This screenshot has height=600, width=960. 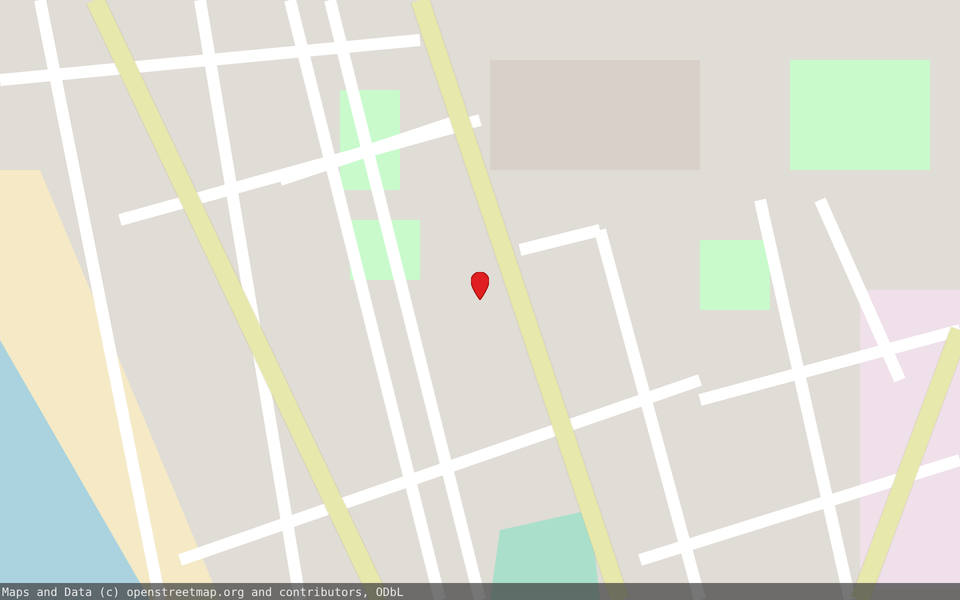 I want to click on attribution-text: Maps and Data (c) openstreetmap.org and contributors, ODbL, so click(x=203, y=591).